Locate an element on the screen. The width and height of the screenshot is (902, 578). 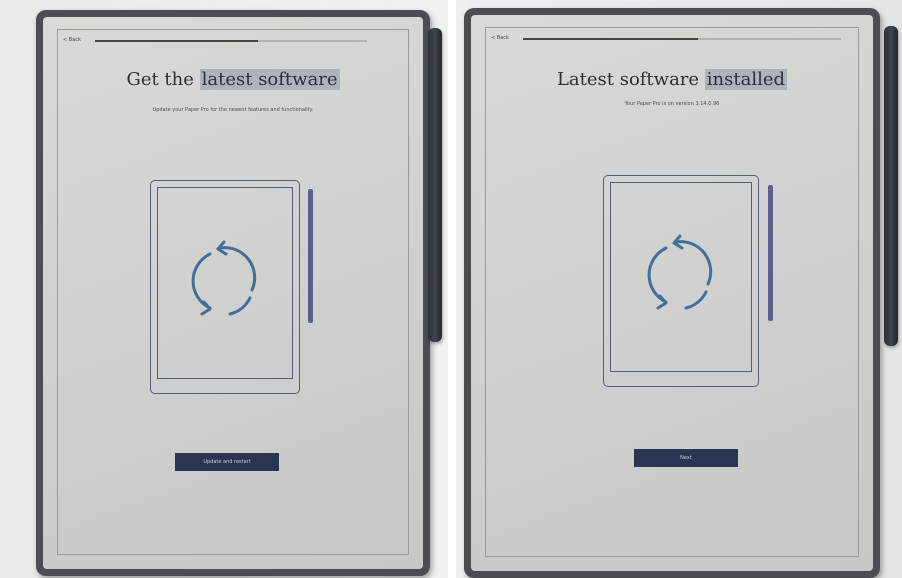
button-label: Next is located at coordinates (686, 458).